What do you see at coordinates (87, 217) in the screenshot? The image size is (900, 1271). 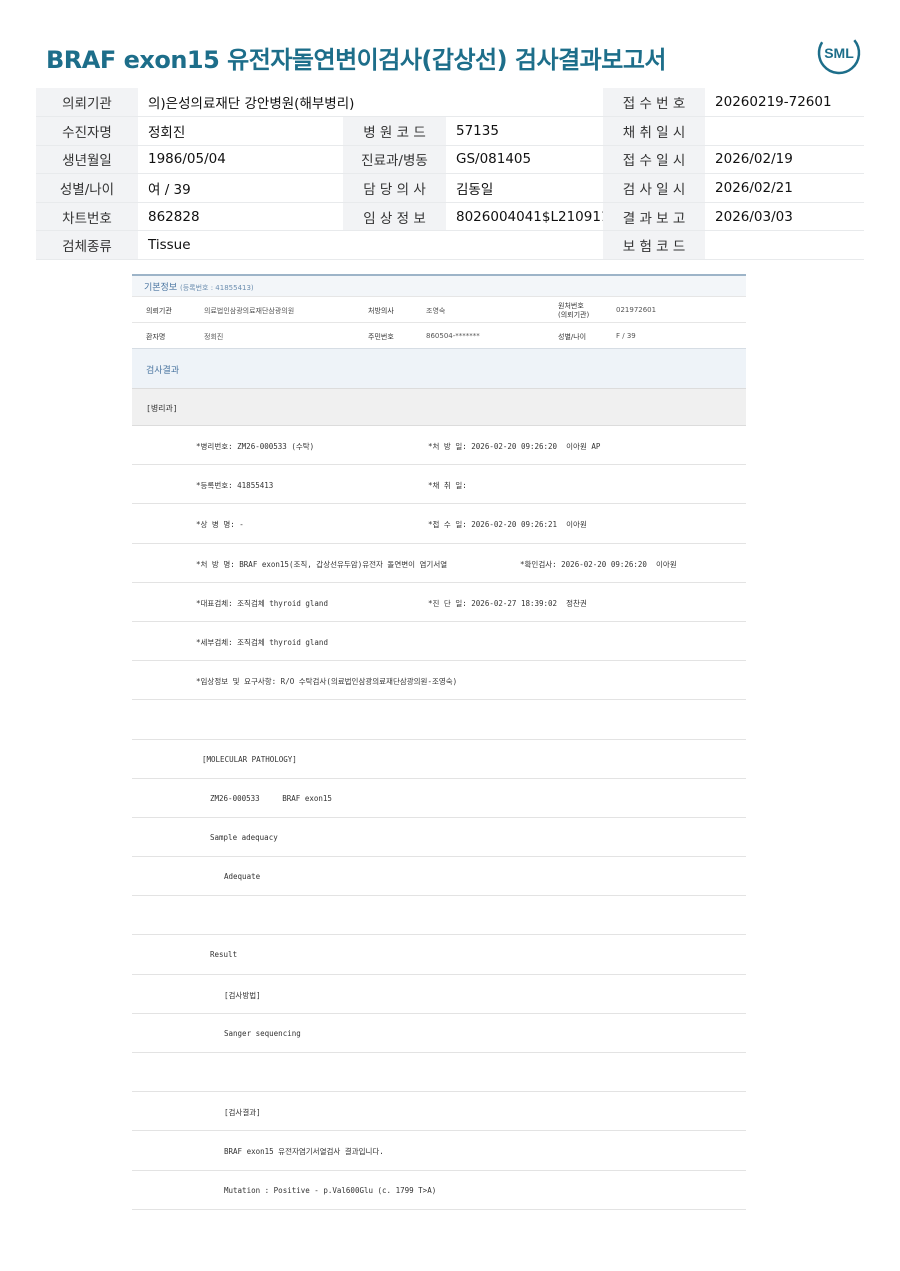 I see `chart-no-label: 차트번호` at bounding box center [87, 217].